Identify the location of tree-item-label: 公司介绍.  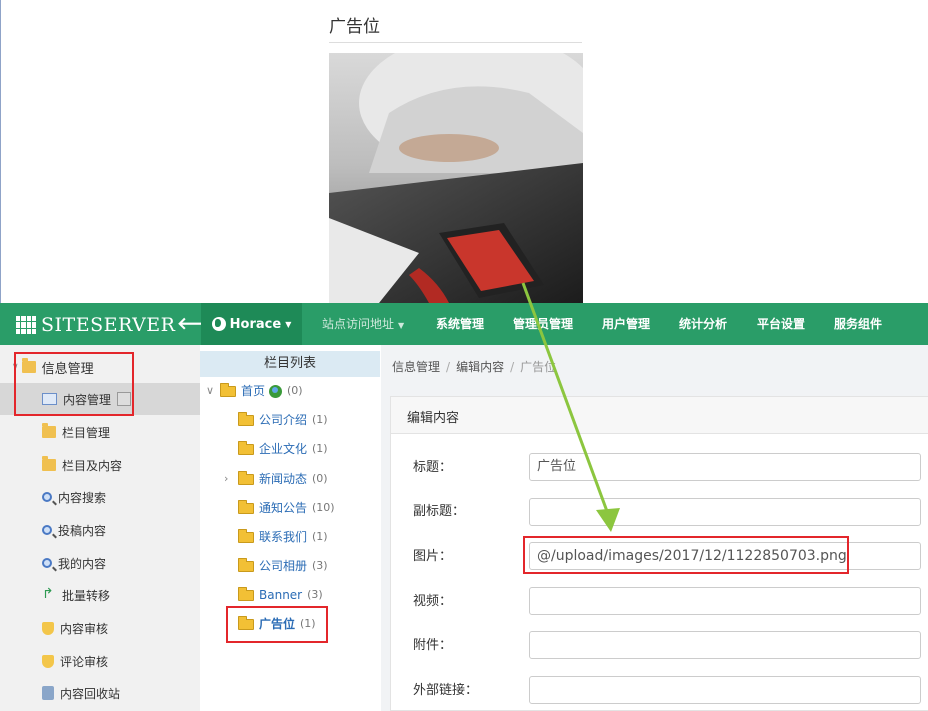
(283, 420).